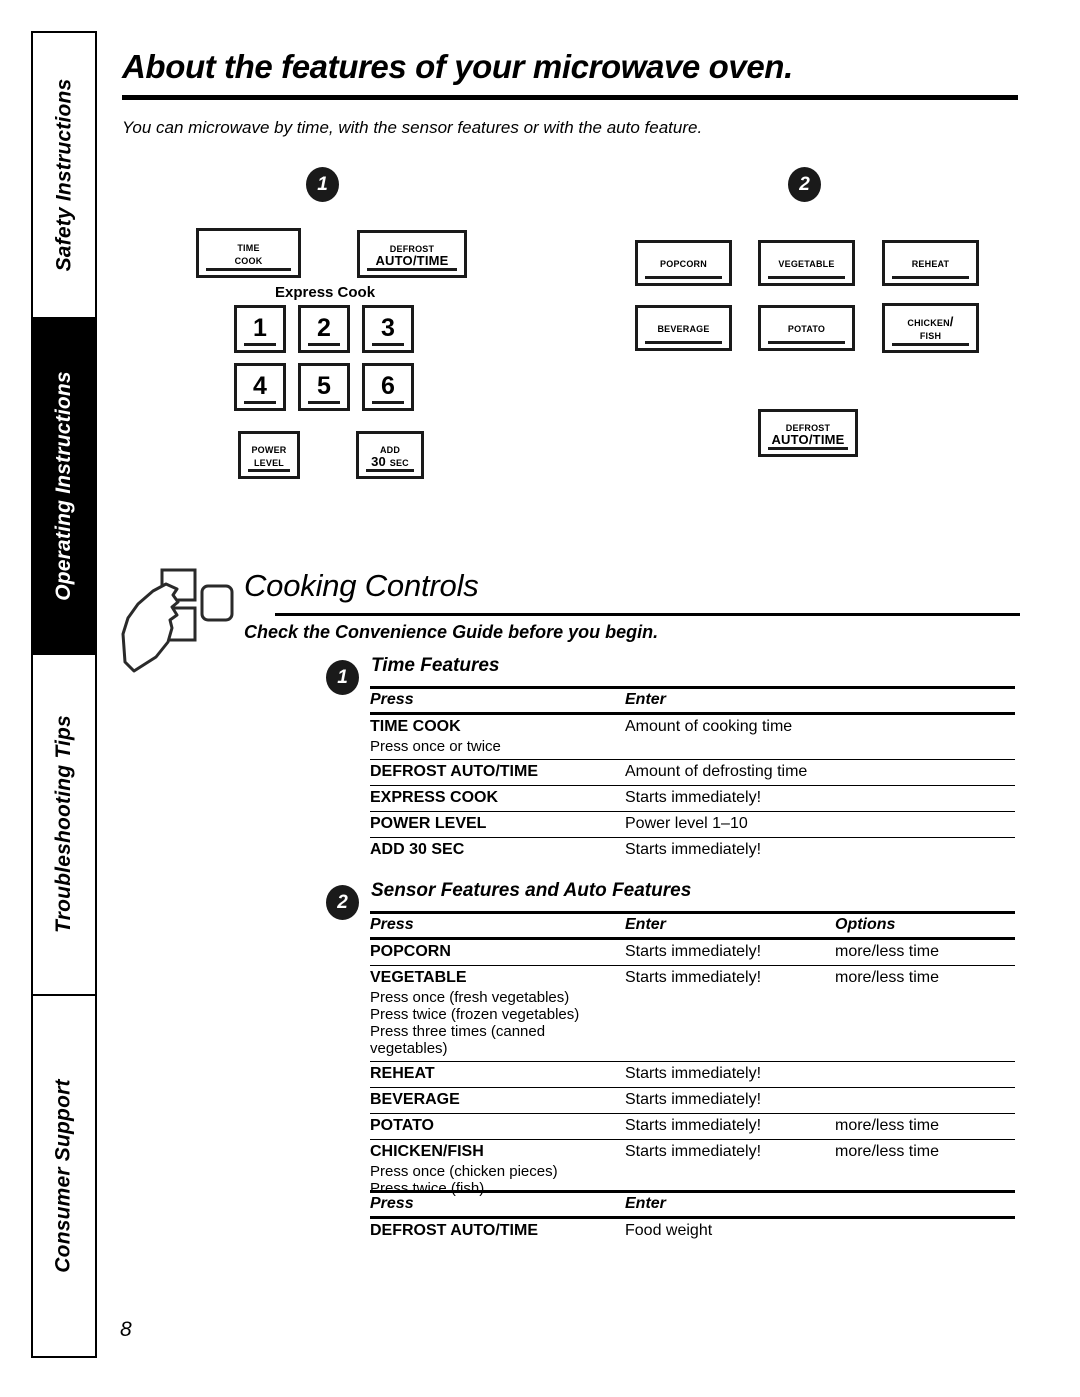  I want to click on sidebar-tab-label: Operating Instructions, so click(63, 486).